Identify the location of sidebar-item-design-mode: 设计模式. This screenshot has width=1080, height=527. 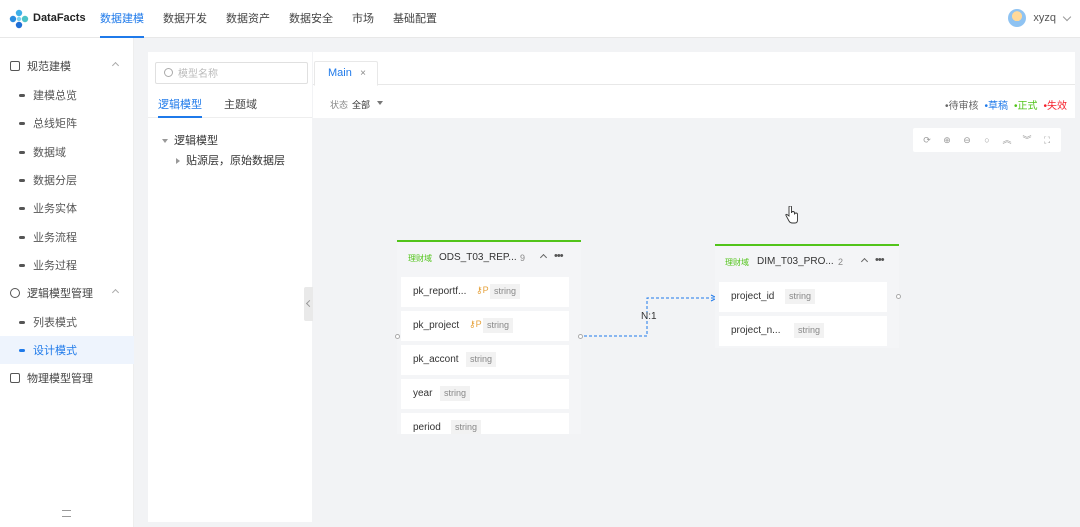
(67, 350).